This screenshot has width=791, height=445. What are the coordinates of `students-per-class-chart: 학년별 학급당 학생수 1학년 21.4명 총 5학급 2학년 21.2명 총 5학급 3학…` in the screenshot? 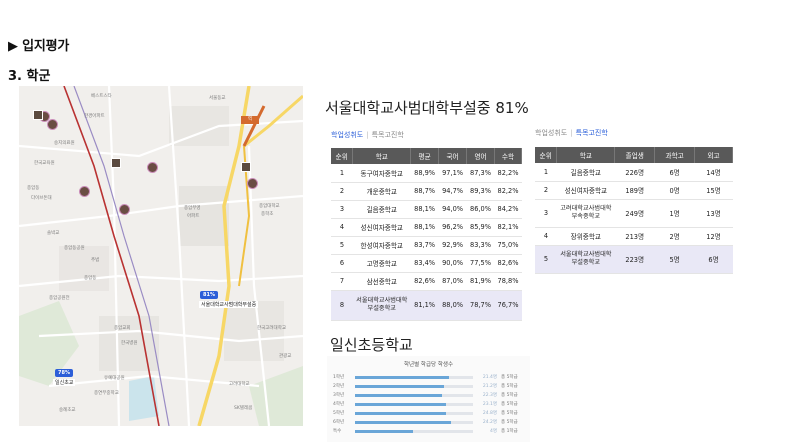 It's located at (428, 399).